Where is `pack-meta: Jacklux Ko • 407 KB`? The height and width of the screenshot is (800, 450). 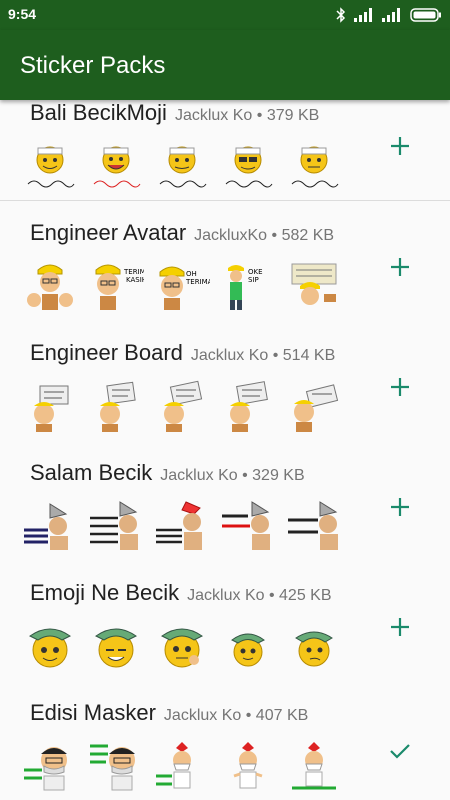 pack-meta: Jacklux Ko • 407 KB is located at coordinates (236, 715).